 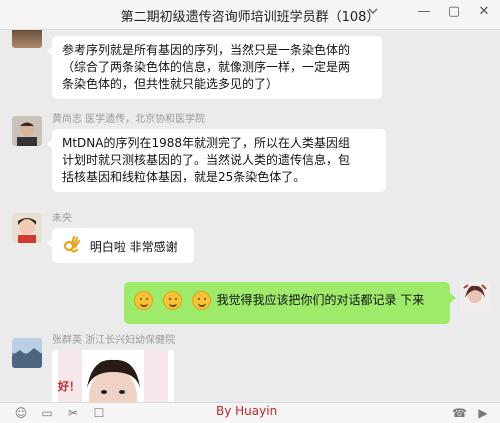 I want to click on message-bubble-self: 我觉得我应该把你们的对话都记录 下来, so click(x=290, y=303).